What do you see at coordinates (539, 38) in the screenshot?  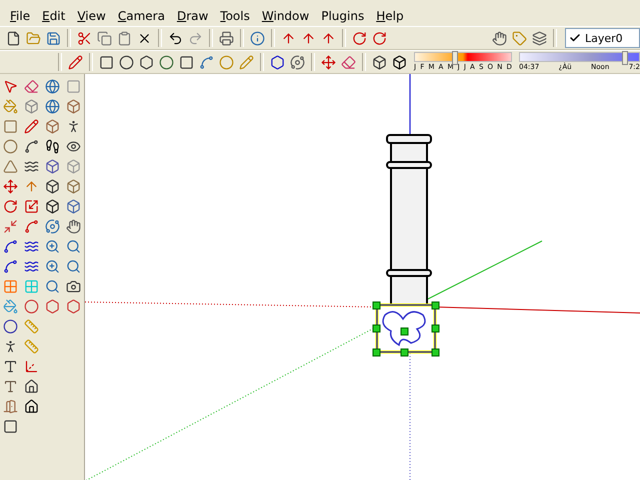 I see `layers-icon` at bounding box center [539, 38].